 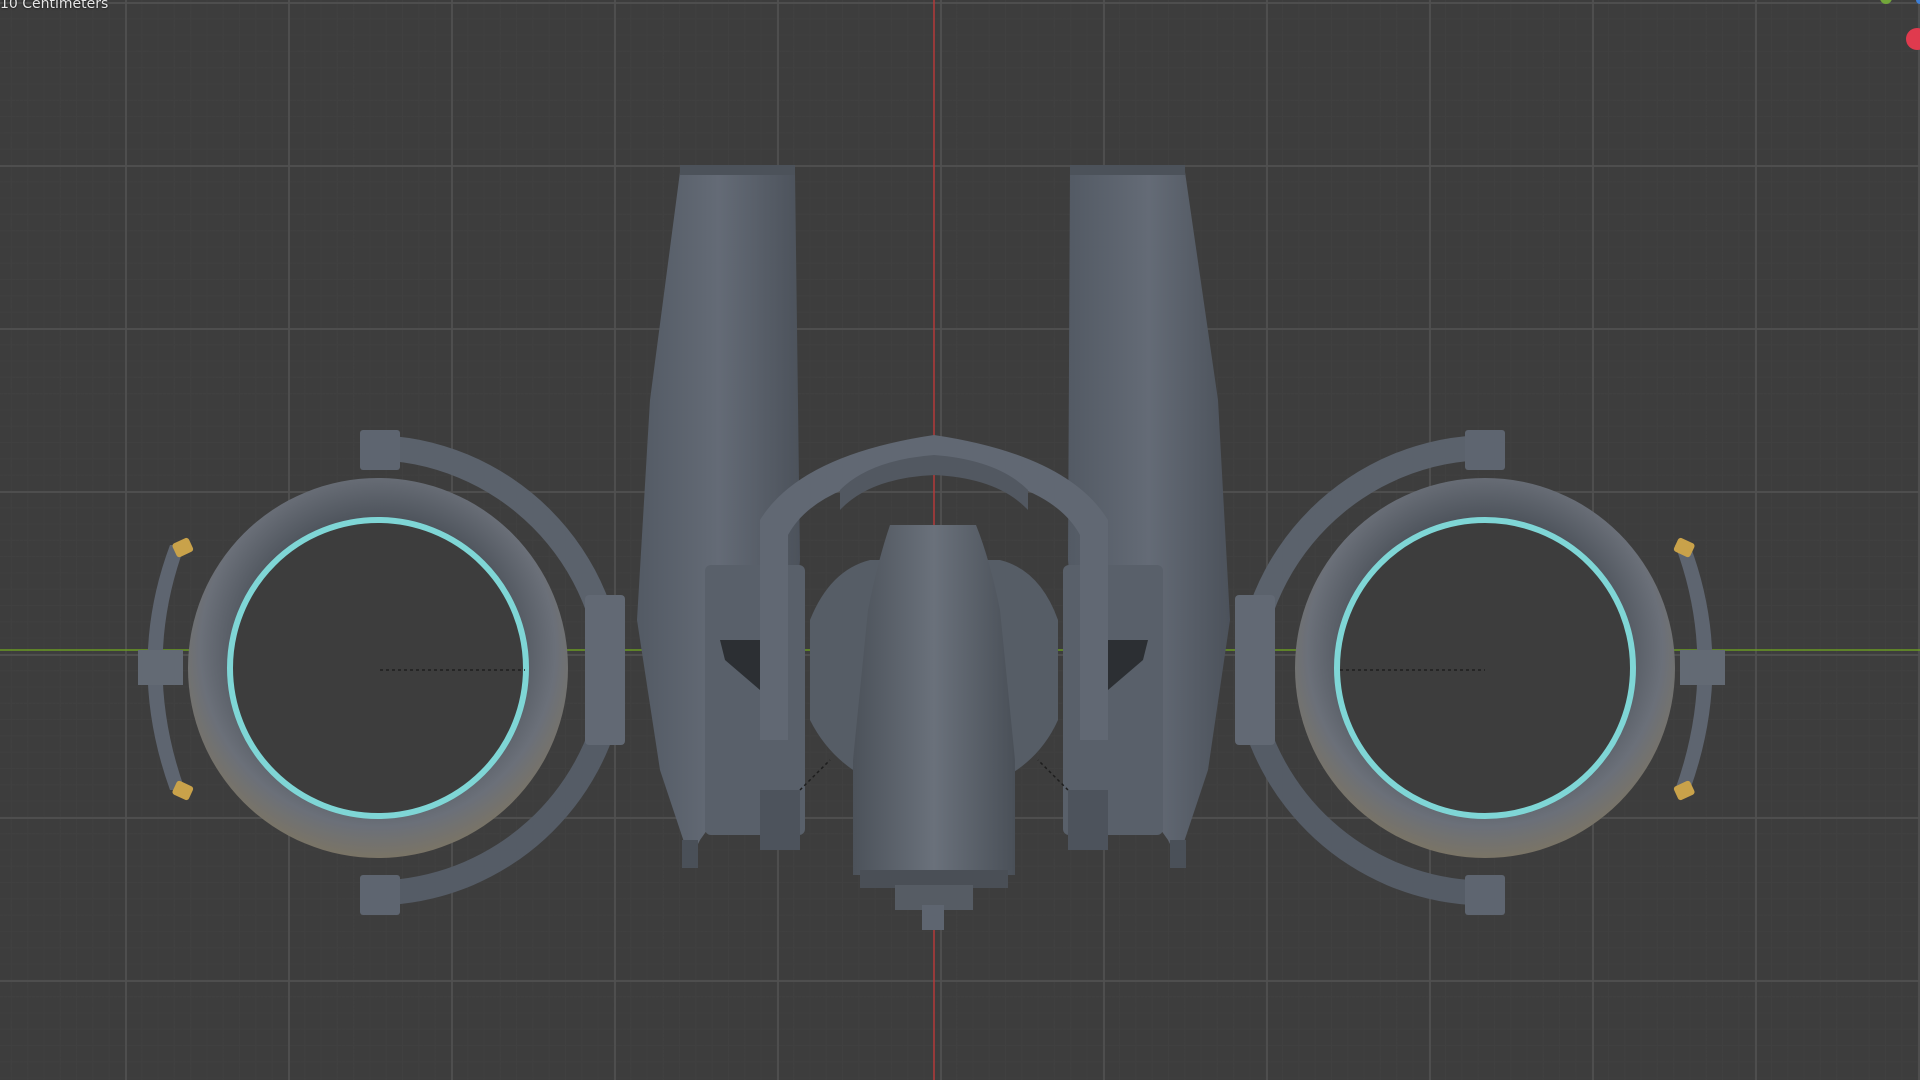 What do you see at coordinates (381, 672) in the screenshot?
I see `left-engine` at bounding box center [381, 672].